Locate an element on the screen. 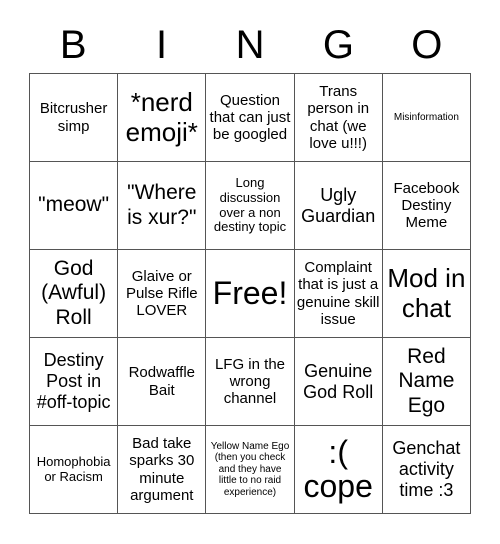 This screenshot has height=544, width=500. bingo-cell: Glaive or Pulse Rifle LOVER is located at coordinates (162, 294).